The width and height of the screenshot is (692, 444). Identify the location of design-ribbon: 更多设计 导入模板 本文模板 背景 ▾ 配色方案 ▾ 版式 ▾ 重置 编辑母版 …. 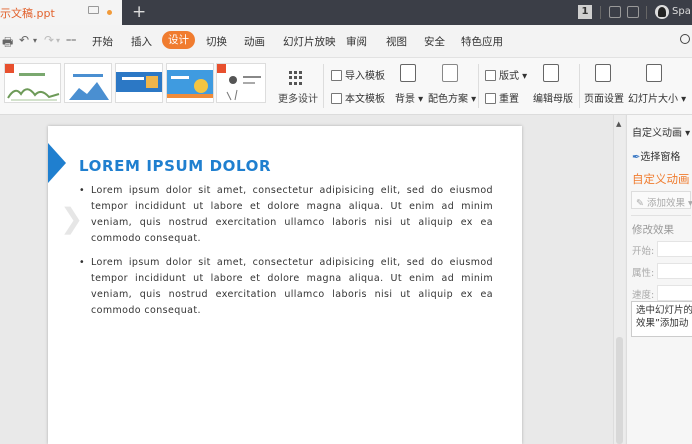
(346, 86).